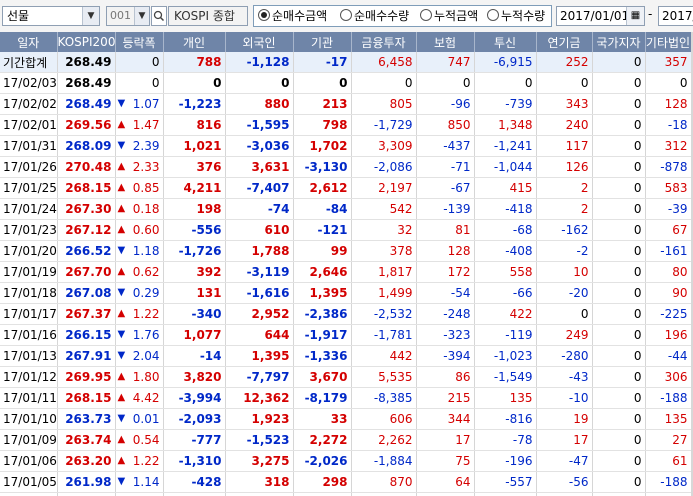 This screenshot has height=496, width=693. What do you see at coordinates (259, 314) in the screenshot?
I see `value-cell: 2,952` at bounding box center [259, 314].